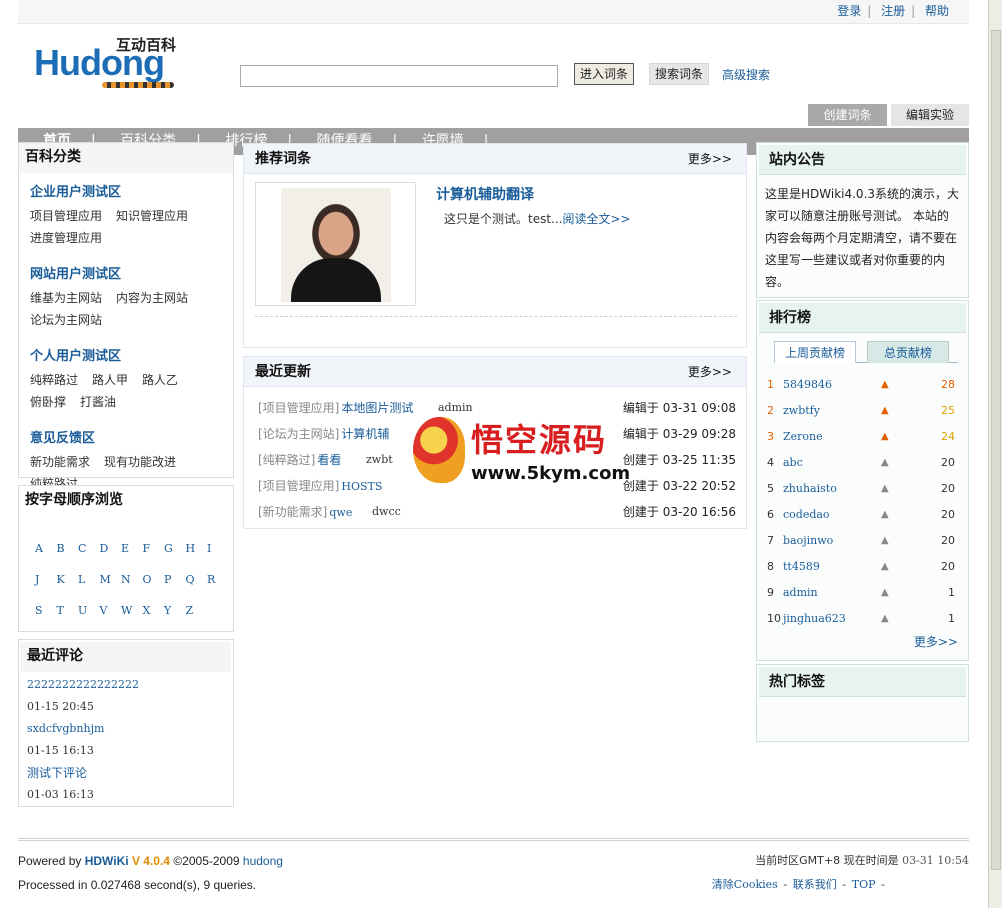  Describe the element at coordinates (439, 450) in the screenshot. I see `monkey-mascot-icon` at that location.